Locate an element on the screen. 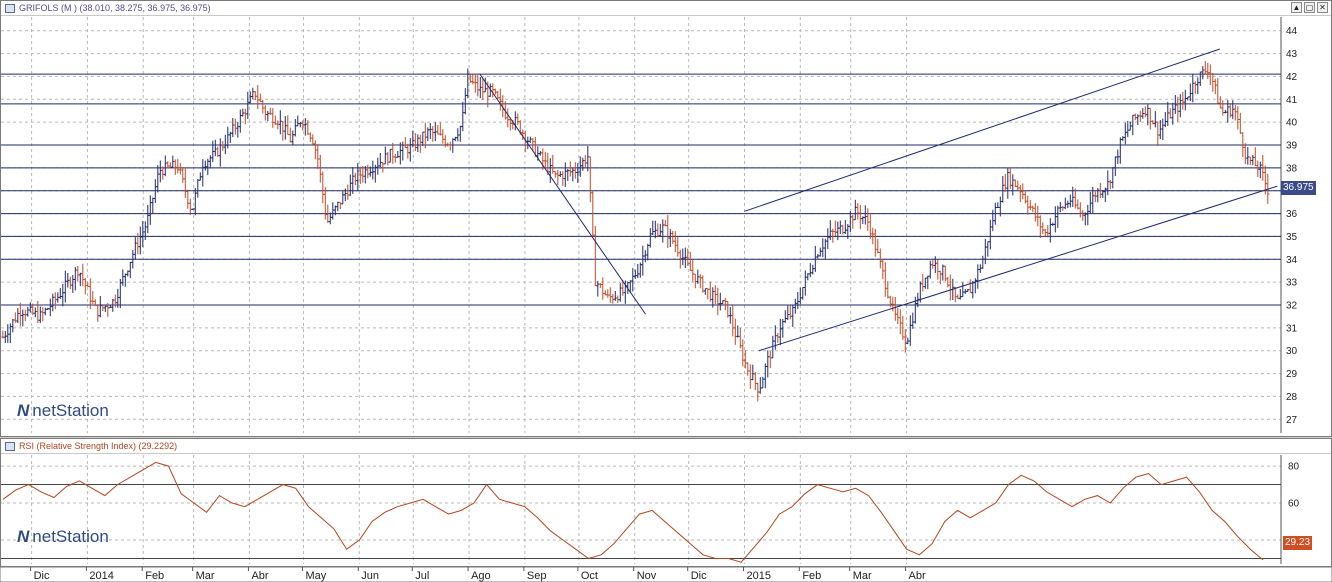  netstation-logo-rsi: N netStation is located at coordinates (63, 537).